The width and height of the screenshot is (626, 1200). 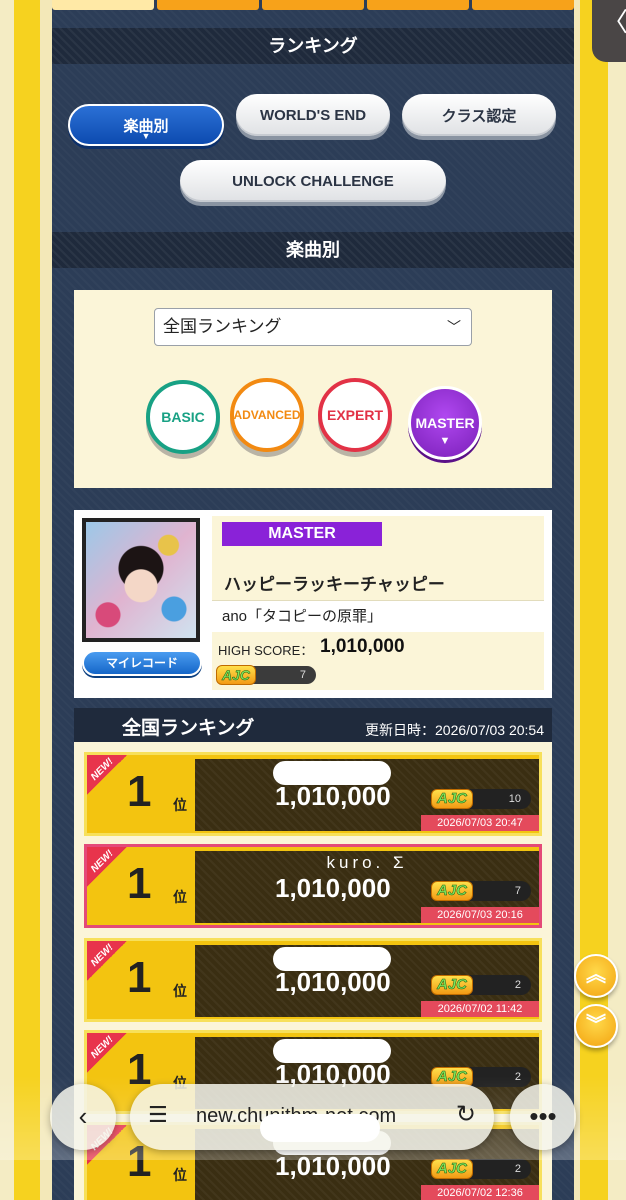 I want to click on ranking-updated: 更新日時：2026/07/03 20:54, so click(x=454, y=730).